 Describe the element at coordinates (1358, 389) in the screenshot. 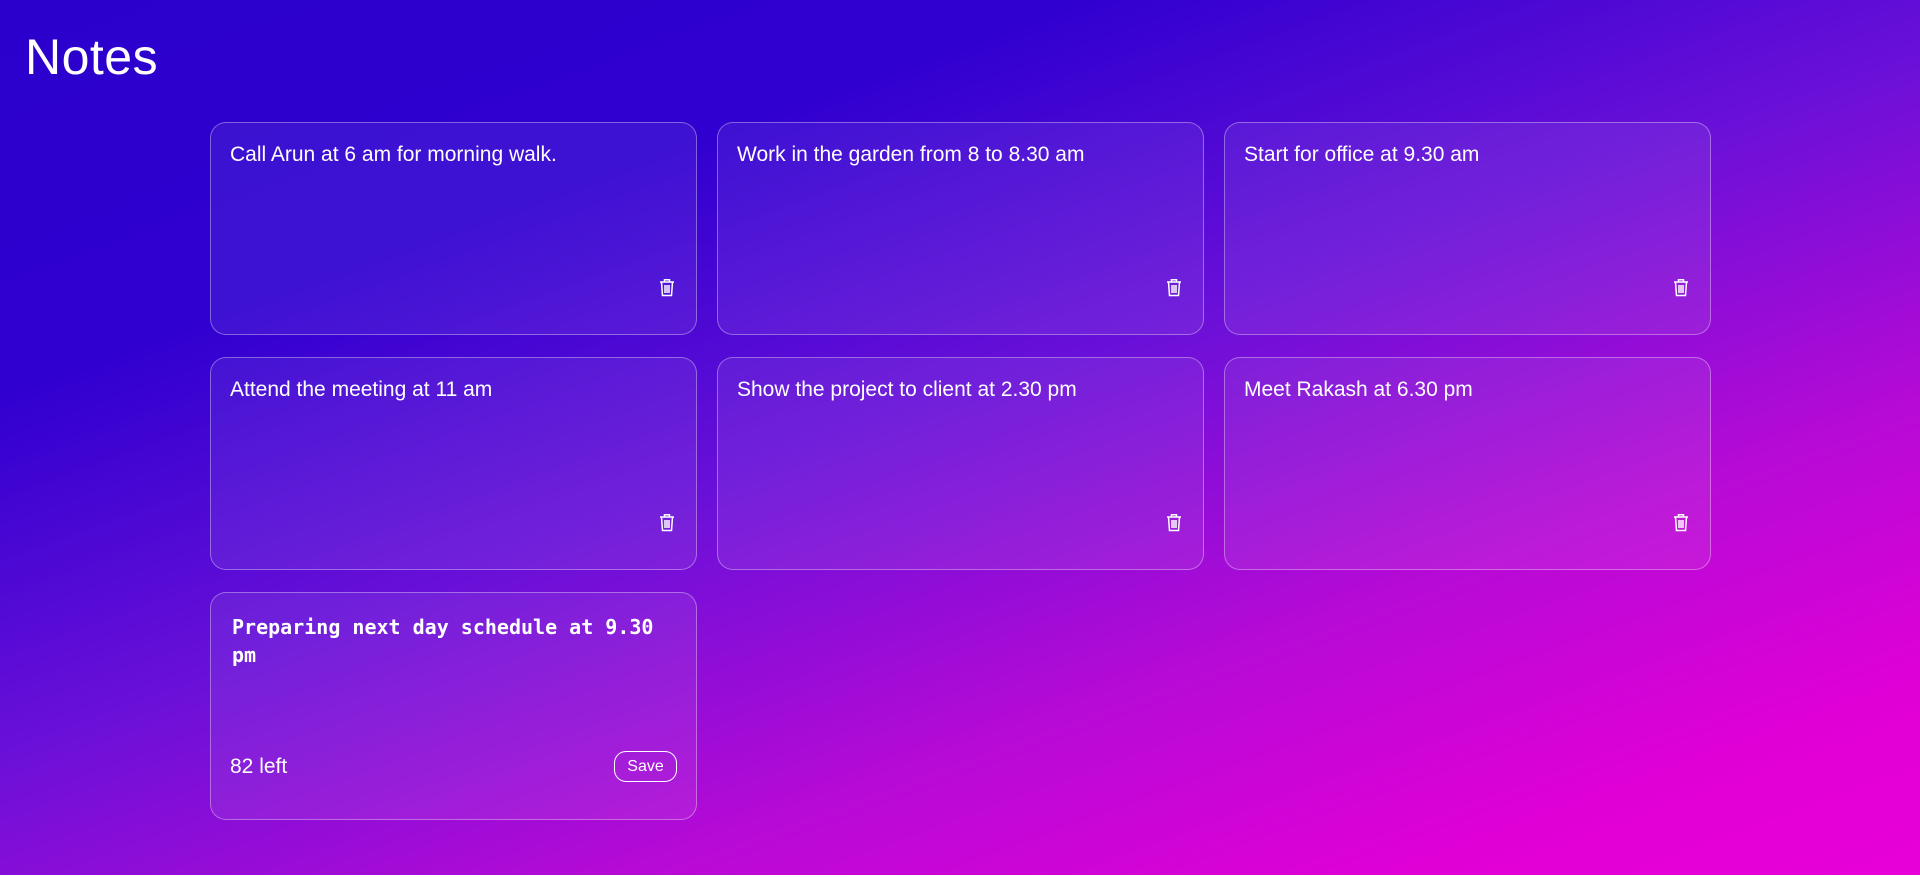

I see `note-text: Meet Rakash at 6.30 pm` at that location.